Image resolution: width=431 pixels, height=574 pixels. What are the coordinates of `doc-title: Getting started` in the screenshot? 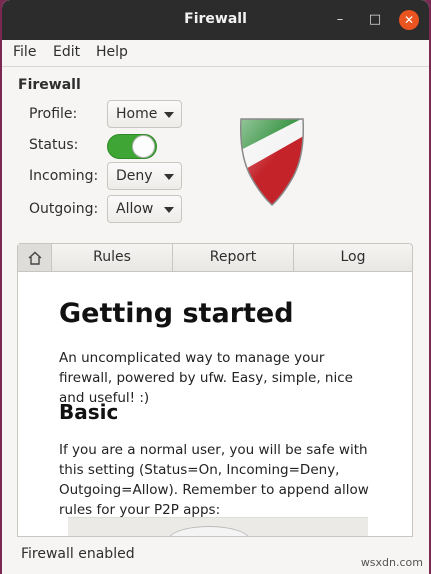 It's located at (176, 313).